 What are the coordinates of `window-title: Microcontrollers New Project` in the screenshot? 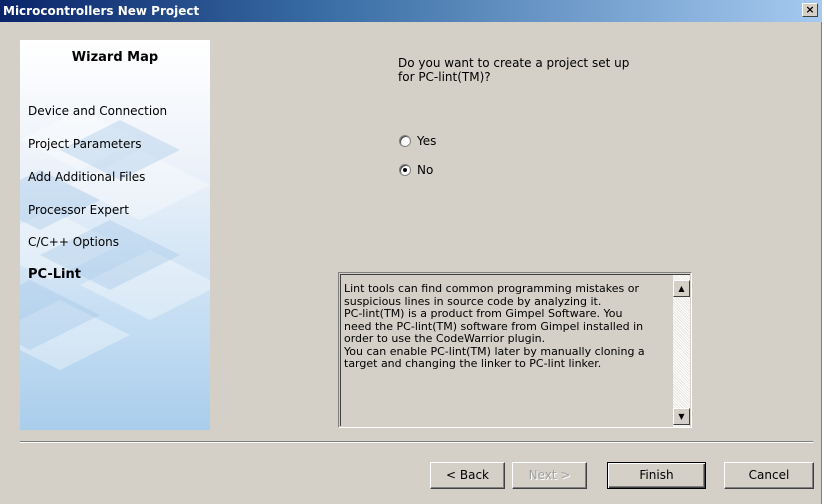 It's located at (101, 11).